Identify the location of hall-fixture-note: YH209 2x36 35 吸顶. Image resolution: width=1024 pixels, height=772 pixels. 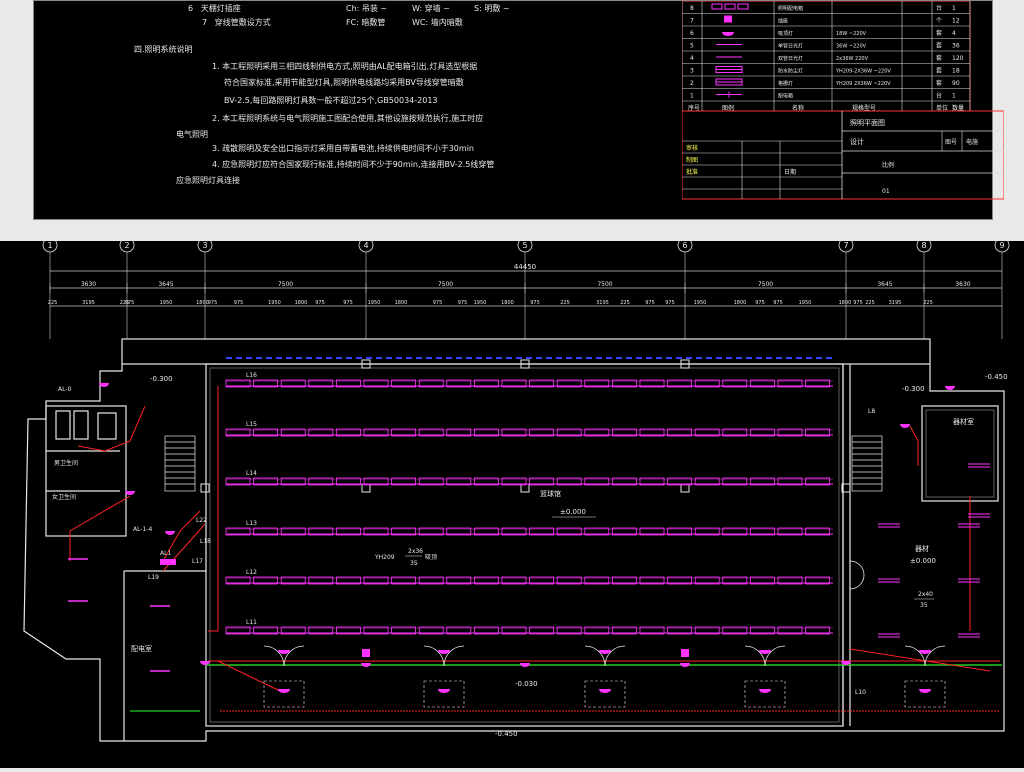
(405, 557).